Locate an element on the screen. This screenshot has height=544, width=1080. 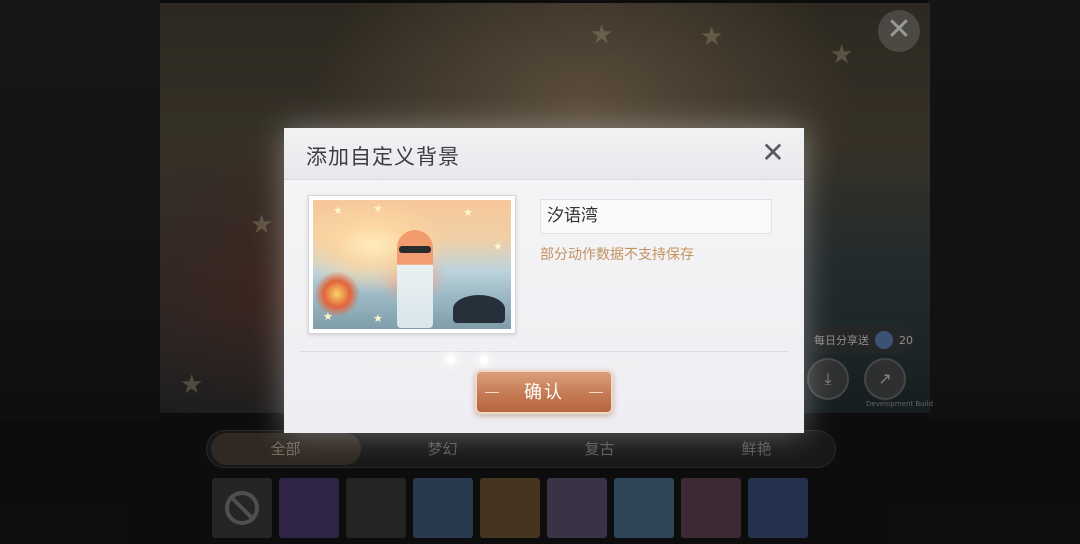
save-warning-text: 部分动作数据不支持保存 is located at coordinates (617, 255).